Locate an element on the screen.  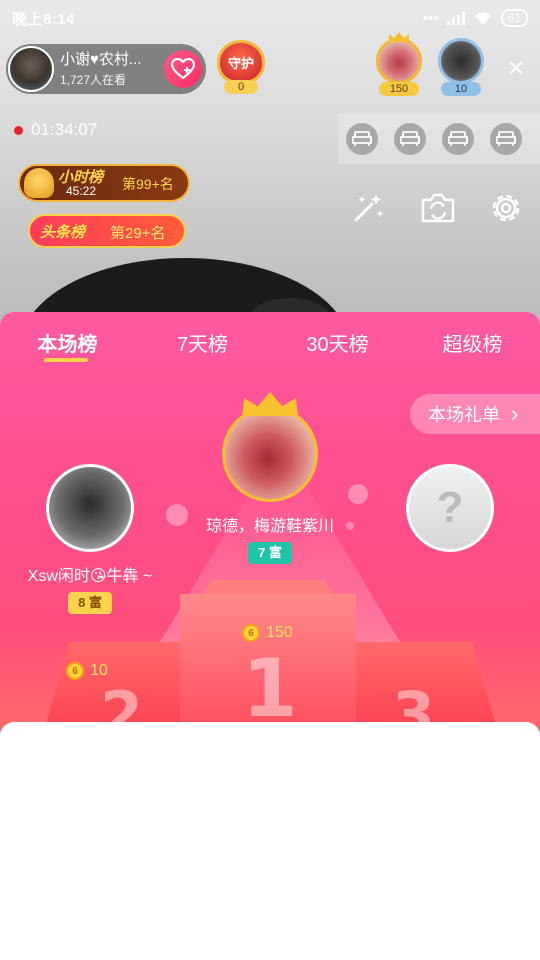
recording-dot-icon is located at coordinates (18, 130).